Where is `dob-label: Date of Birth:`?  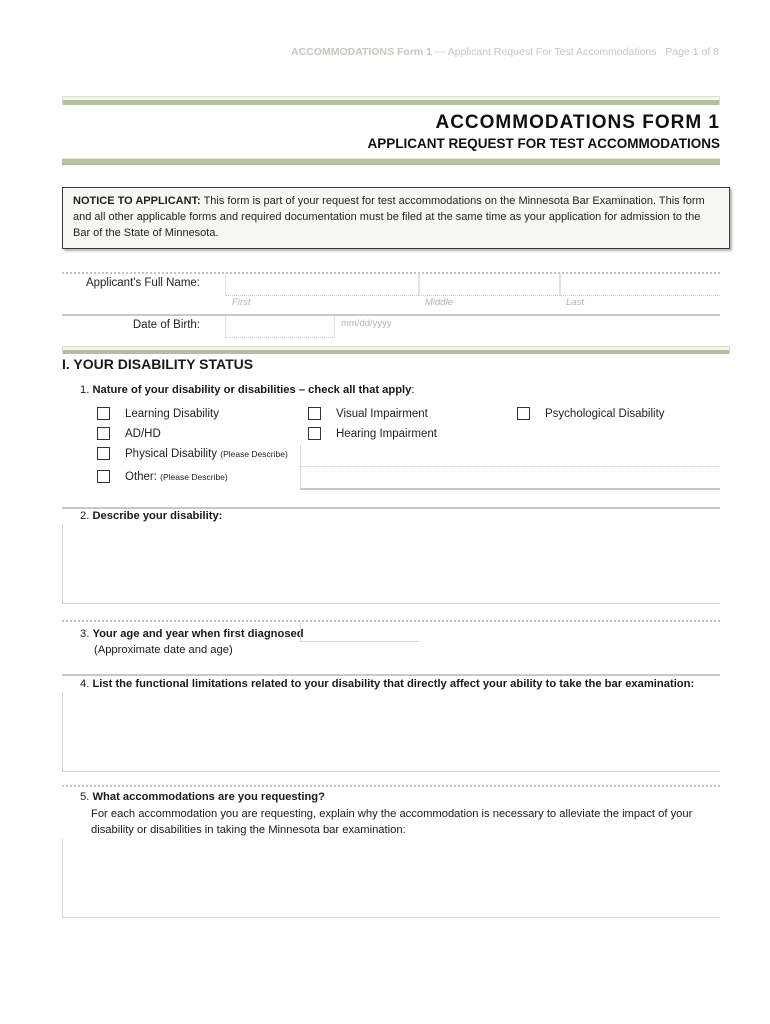
dob-label: Date of Birth: is located at coordinates (166, 325).